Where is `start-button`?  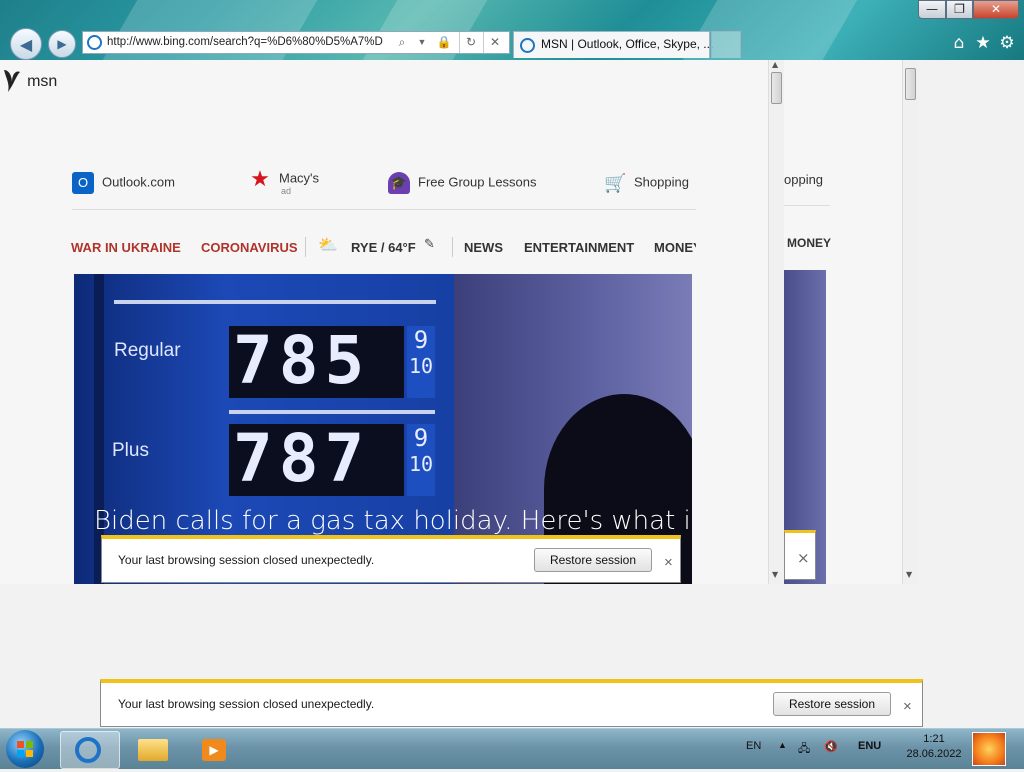 start-button is located at coordinates (25, 749).